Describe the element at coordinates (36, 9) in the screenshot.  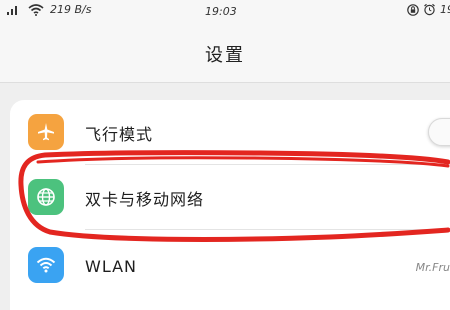
I see `wifi-signal-icon` at that location.